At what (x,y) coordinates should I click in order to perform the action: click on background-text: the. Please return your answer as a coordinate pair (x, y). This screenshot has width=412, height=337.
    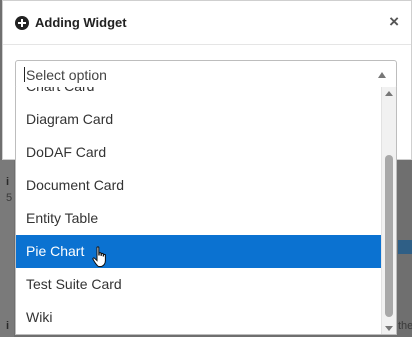
    Looking at the image, I should click on (405, 326).